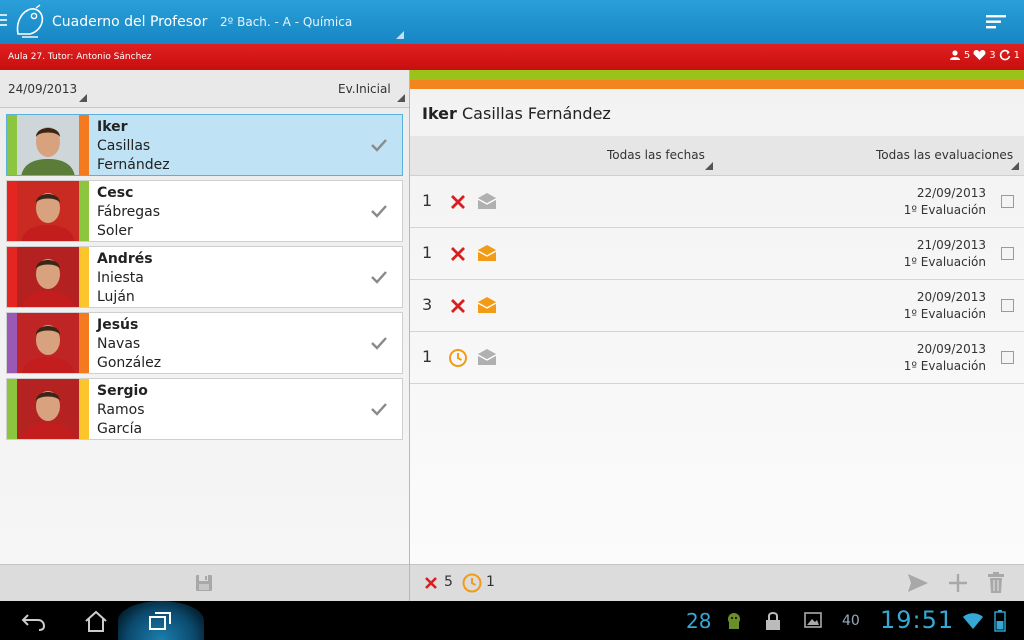 The image size is (1024, 640). Describe the element at coordinates (734, 621) in the screenshot. I see `android-notification-icon` at that location.